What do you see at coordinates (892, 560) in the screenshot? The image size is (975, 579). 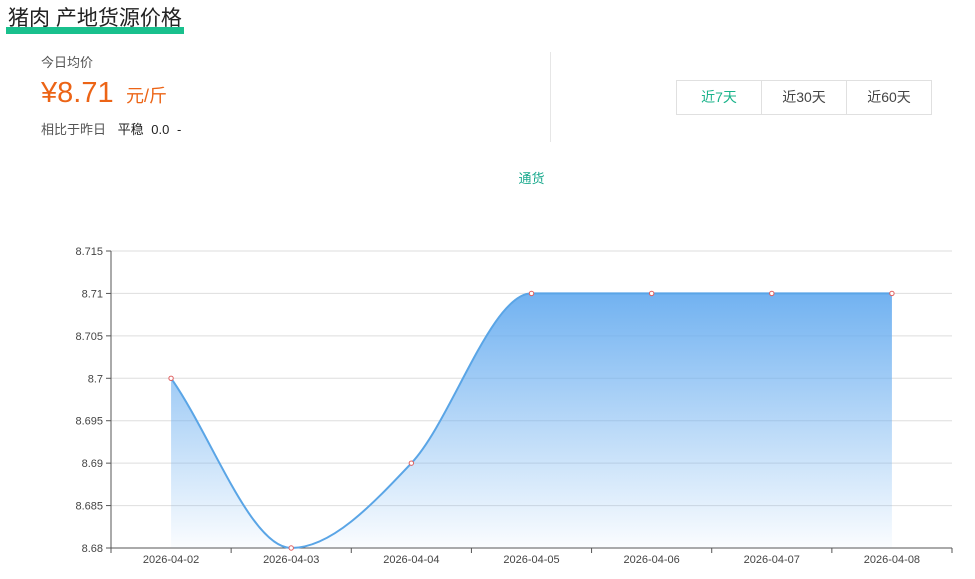 I see `x-tick-label: 2026-04-08` at bounding box center [892, 560].